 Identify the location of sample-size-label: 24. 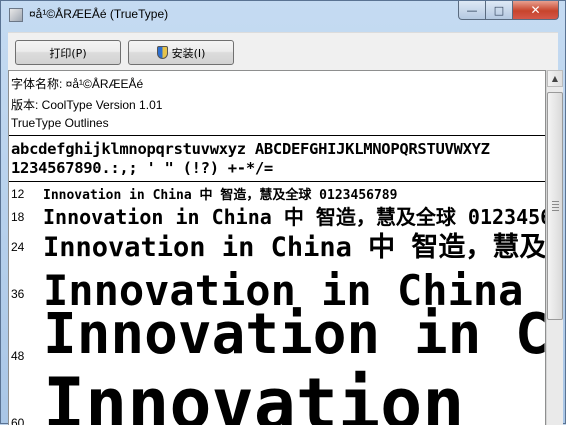
(18, 247).